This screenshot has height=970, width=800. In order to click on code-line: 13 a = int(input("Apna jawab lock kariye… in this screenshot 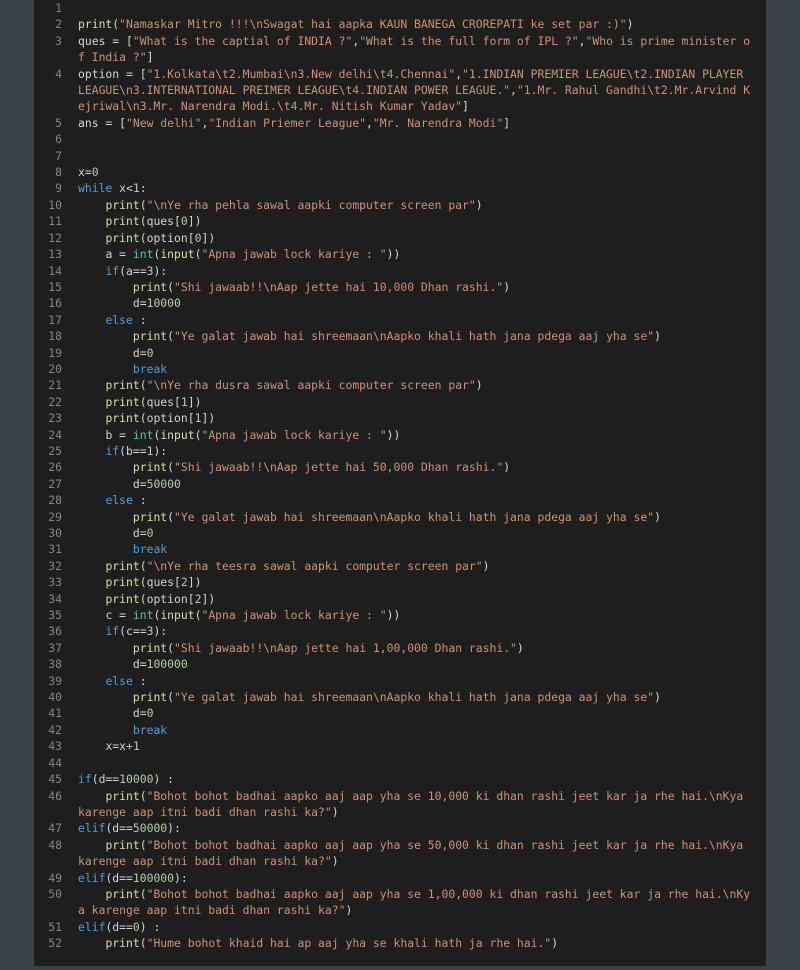, I will do `click(400, 254)`.